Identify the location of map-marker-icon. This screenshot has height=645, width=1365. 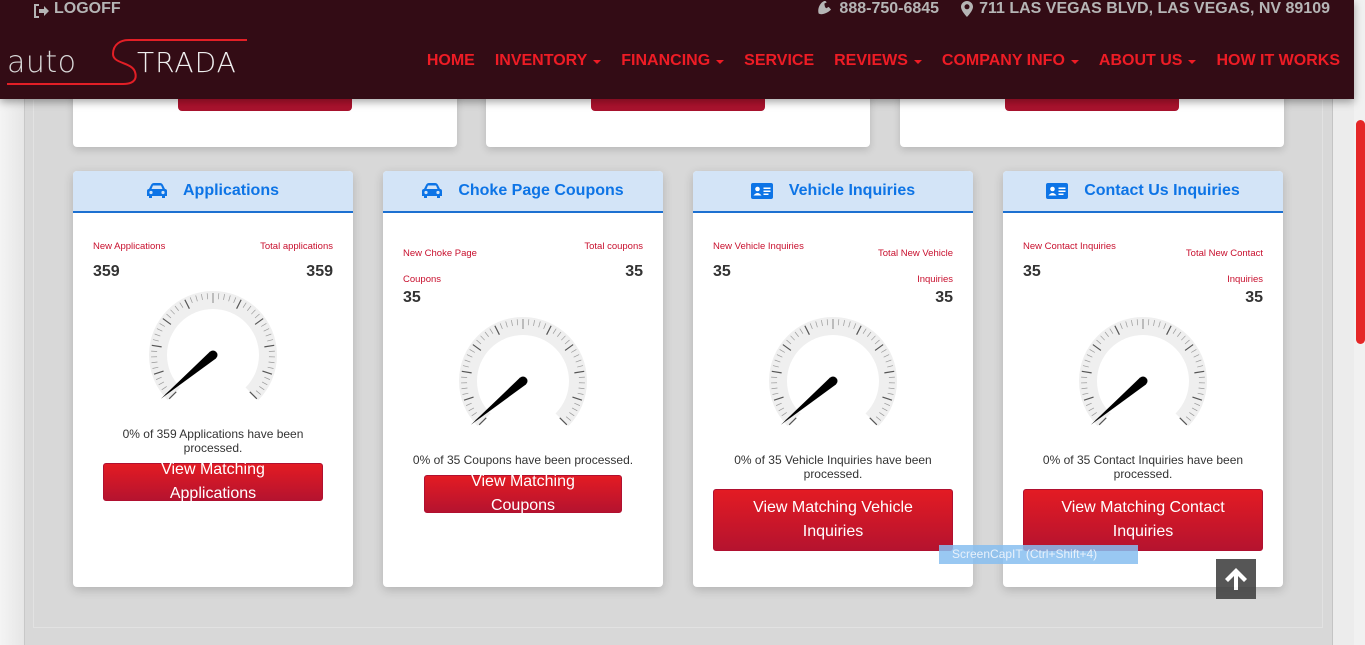
(967, 9).